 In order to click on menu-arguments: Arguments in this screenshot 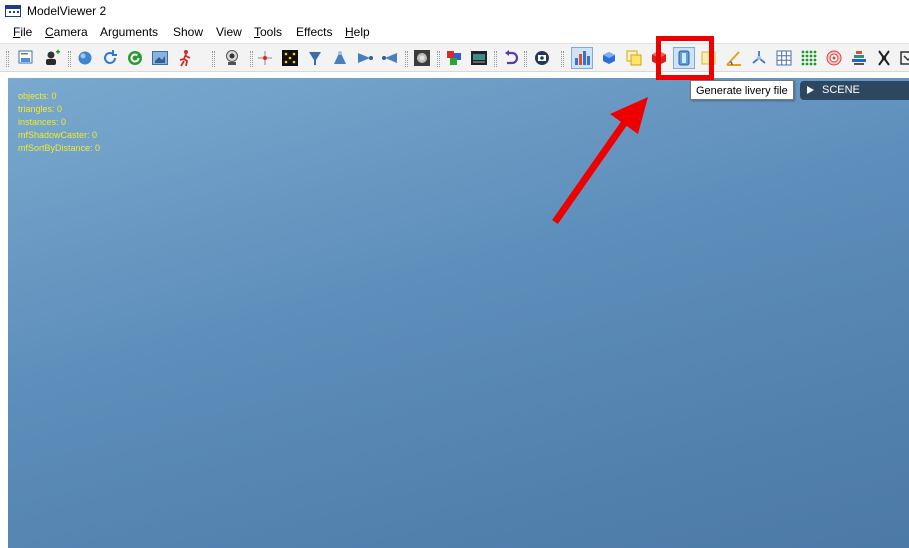, I will do `click(129, 32)`.